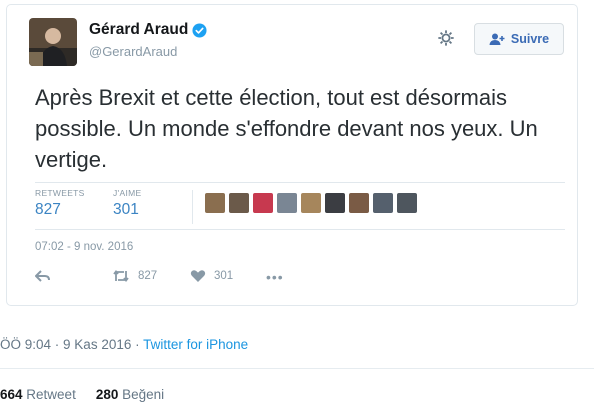 Image resolution: width=594 pixels, height=409 pixels. What do you see at coordinates (138, 30) in the screenshot?
I see `author-name: Gérard Araud` at bounding box center [138, 30].